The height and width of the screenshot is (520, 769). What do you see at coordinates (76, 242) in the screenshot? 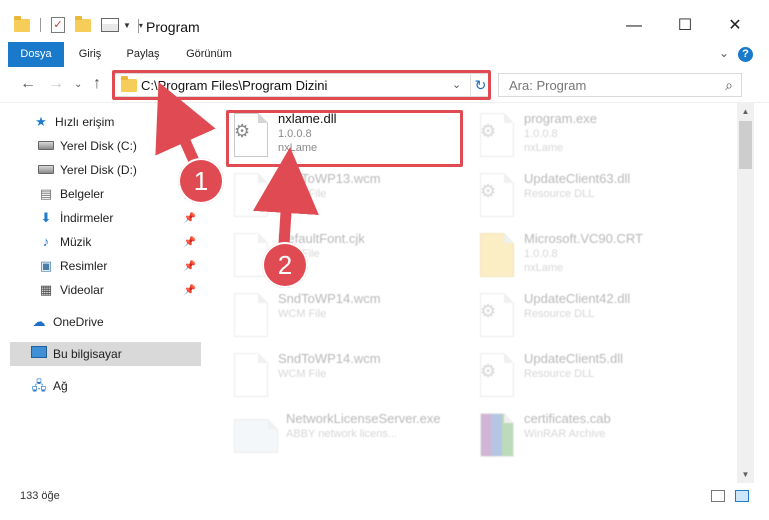
I see `sidebar-item-label: Müzik` at bounding box center [76, 242].